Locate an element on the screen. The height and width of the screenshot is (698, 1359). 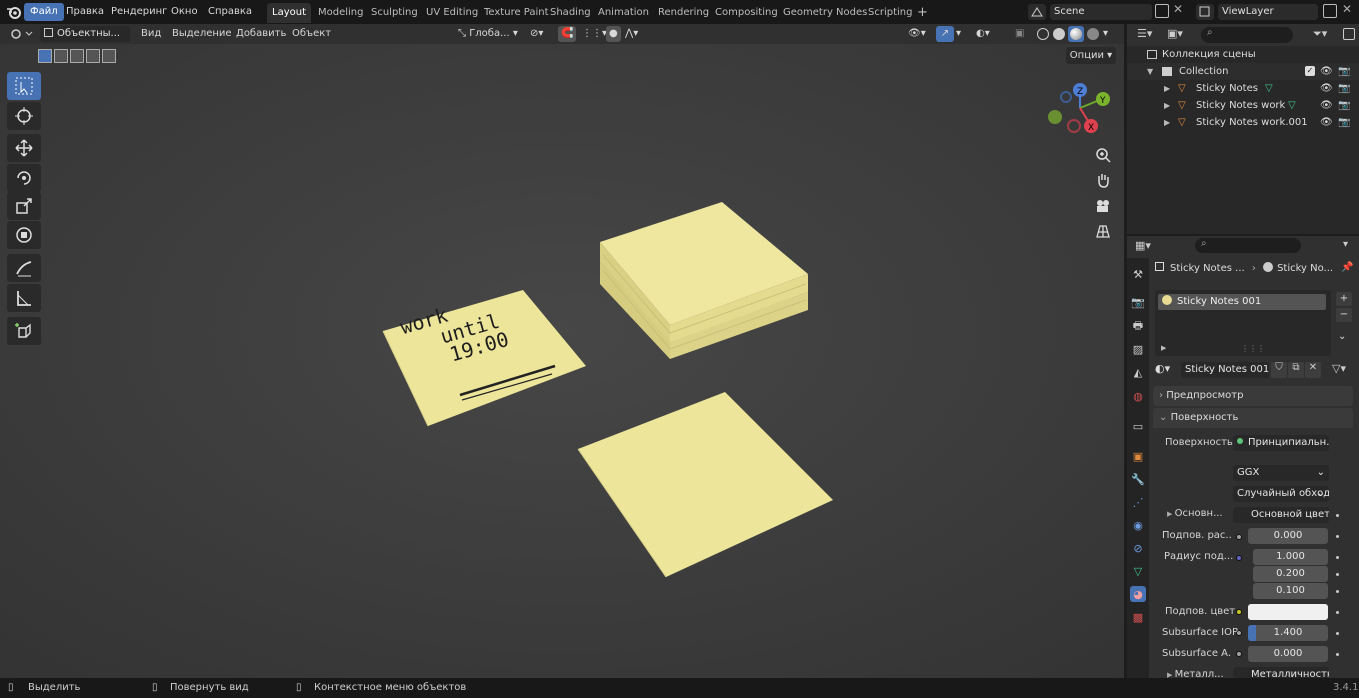
expand-icon: ▶ is located at coordinates (1167, 105).